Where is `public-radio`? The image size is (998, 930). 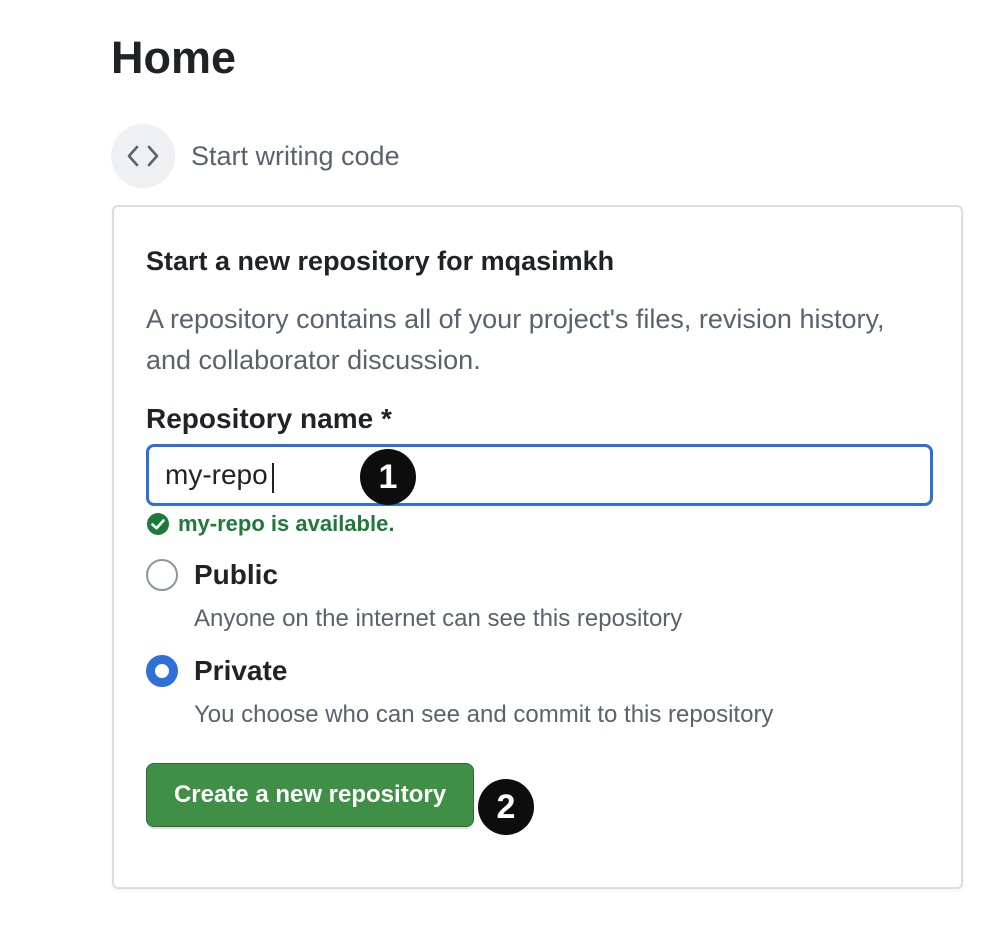
public-radio is located at coordinates (162, 575).